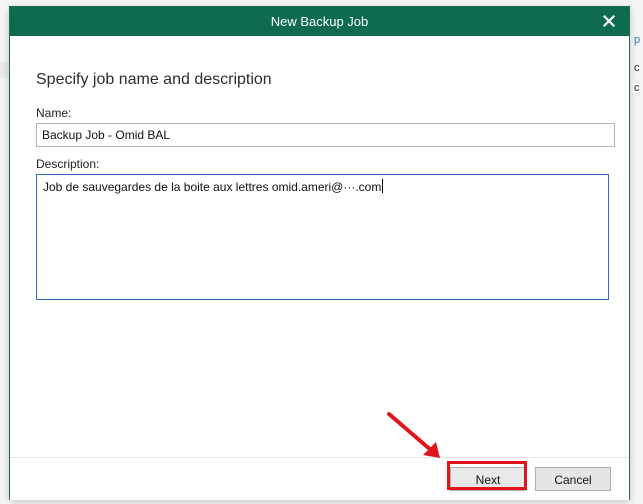  Describe the element at coordinates (488, 479) in the screenshot. I see `next-button: Next` at that location.